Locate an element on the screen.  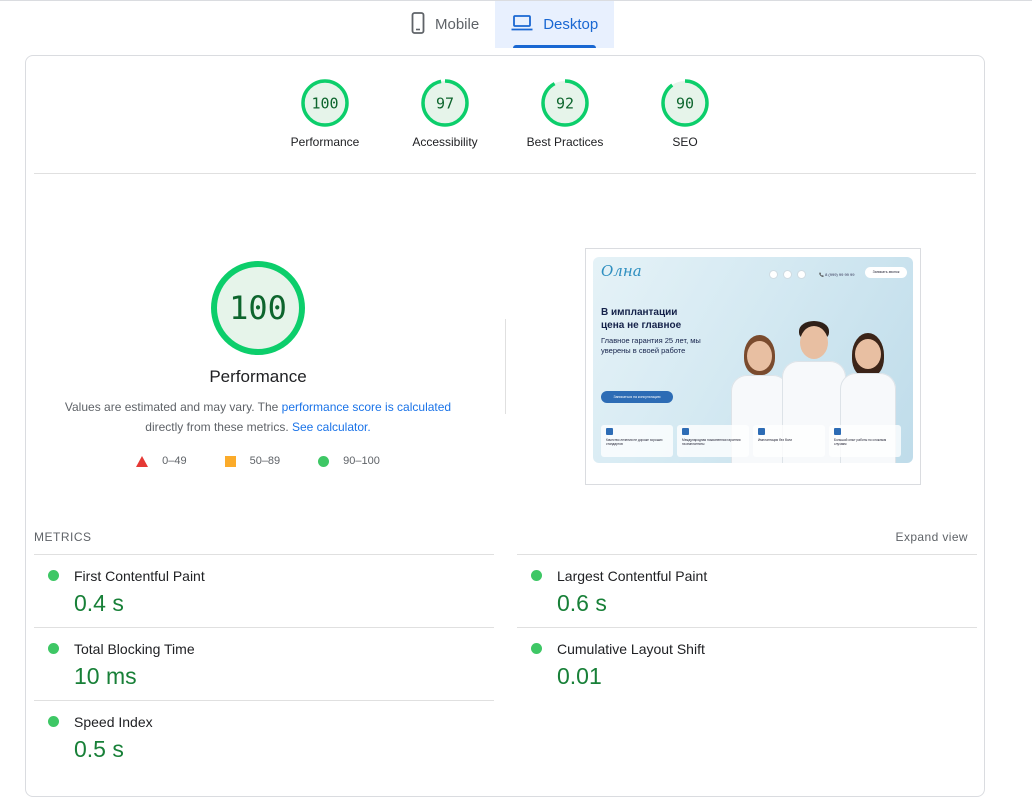
performance-score-large: 100 is located at coordinates (258, 308).